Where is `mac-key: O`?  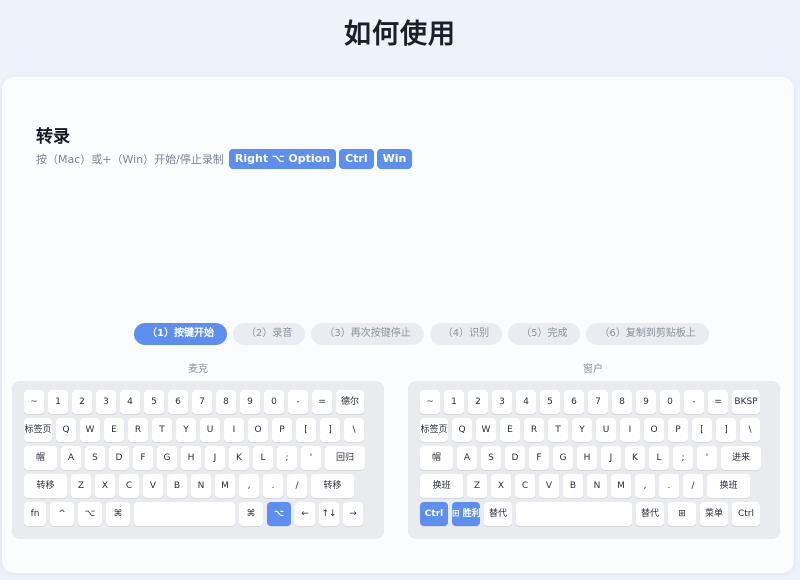
mac-key: O is located at coordinates (258, 430).